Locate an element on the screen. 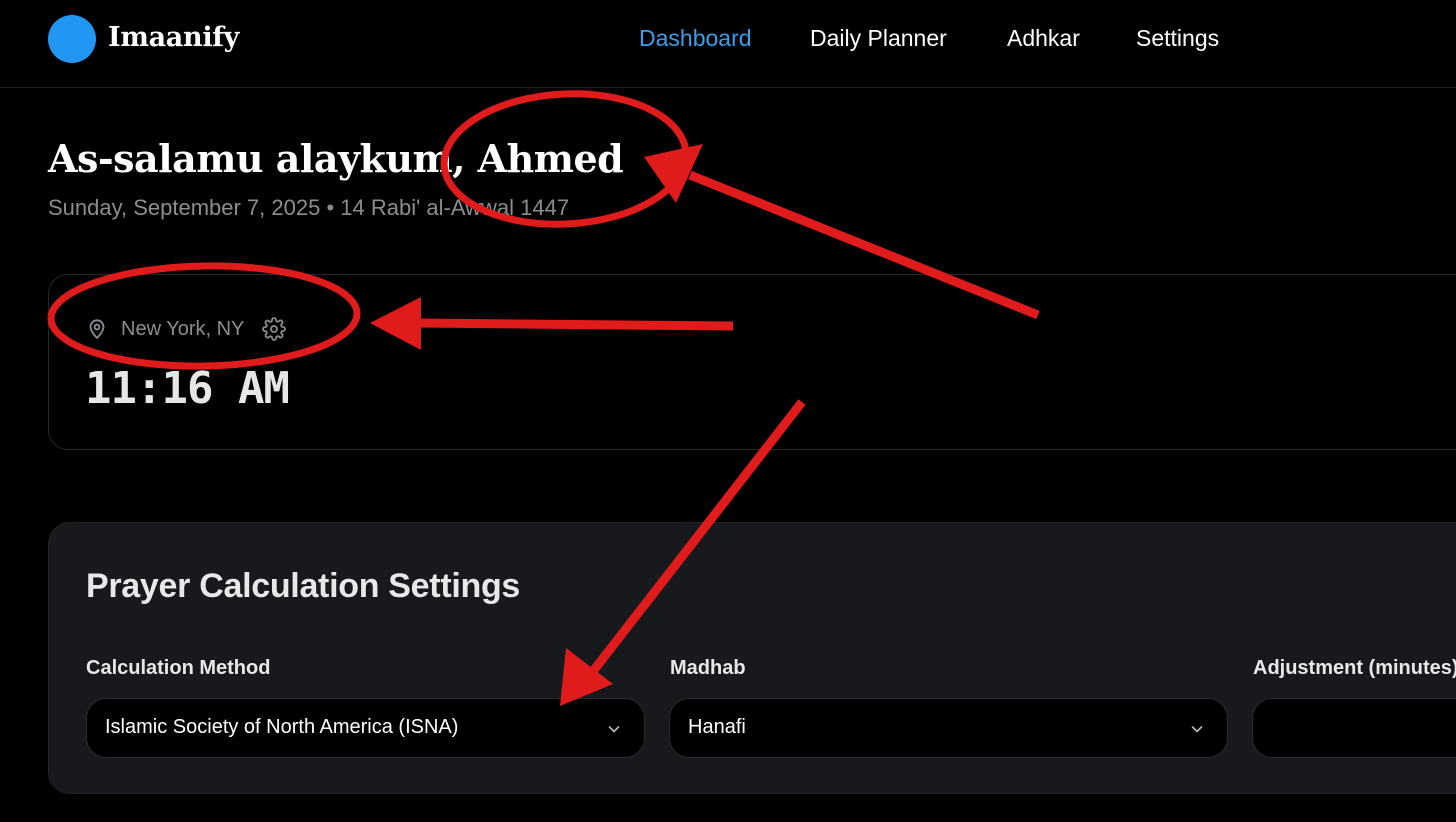 The height and width of the screenshot is (822, 1456). nav-daily-planner: Daily Planner is located at coordinates (878, 38).